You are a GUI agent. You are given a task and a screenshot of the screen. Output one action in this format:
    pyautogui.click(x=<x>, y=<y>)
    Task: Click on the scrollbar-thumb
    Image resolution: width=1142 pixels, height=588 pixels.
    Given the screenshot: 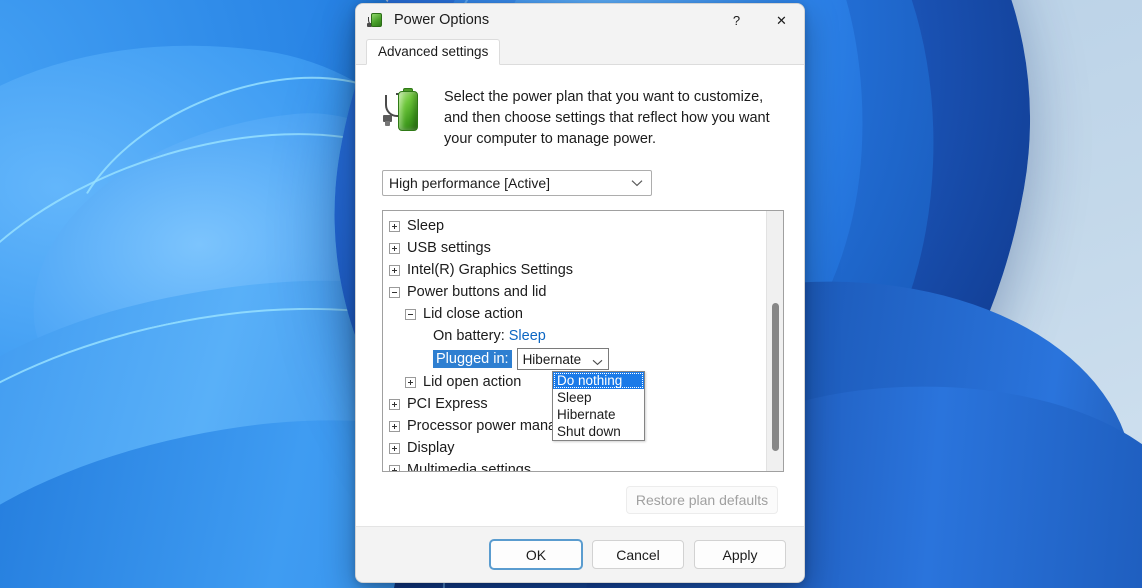 What is the action you would take?
    pyautogui.click(x=775, y=377)
    